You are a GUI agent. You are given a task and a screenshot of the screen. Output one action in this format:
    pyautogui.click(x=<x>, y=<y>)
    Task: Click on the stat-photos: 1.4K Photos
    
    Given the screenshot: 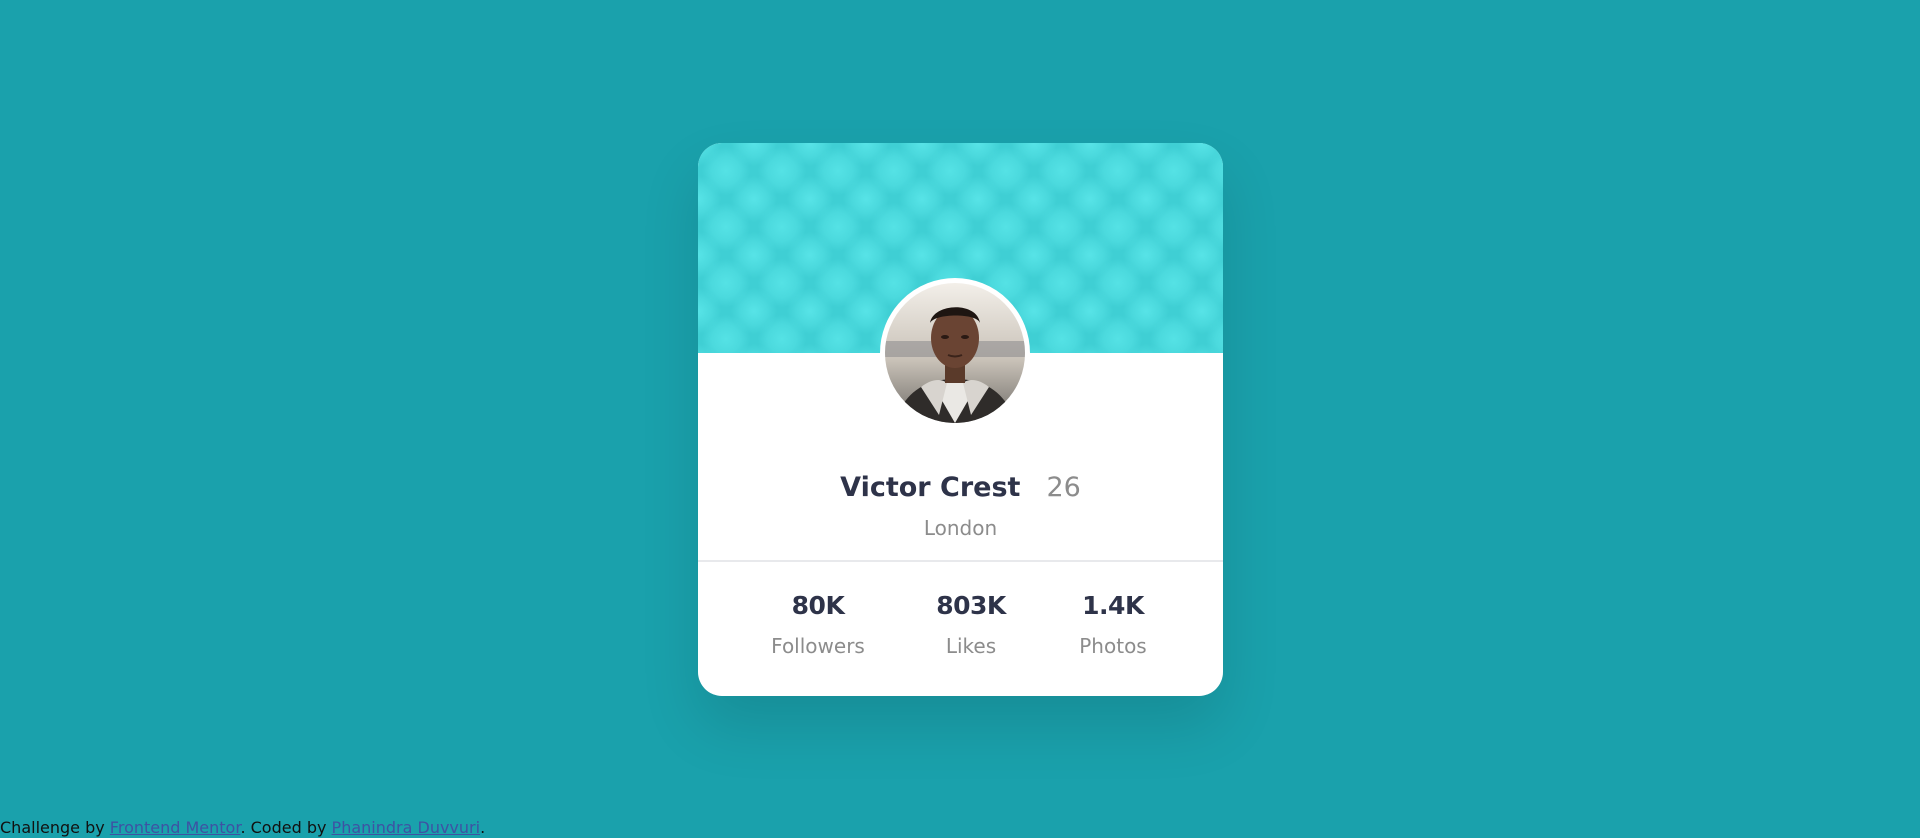 What is the action you would take?
    pyautogui.click(x=1113, y=624)
    